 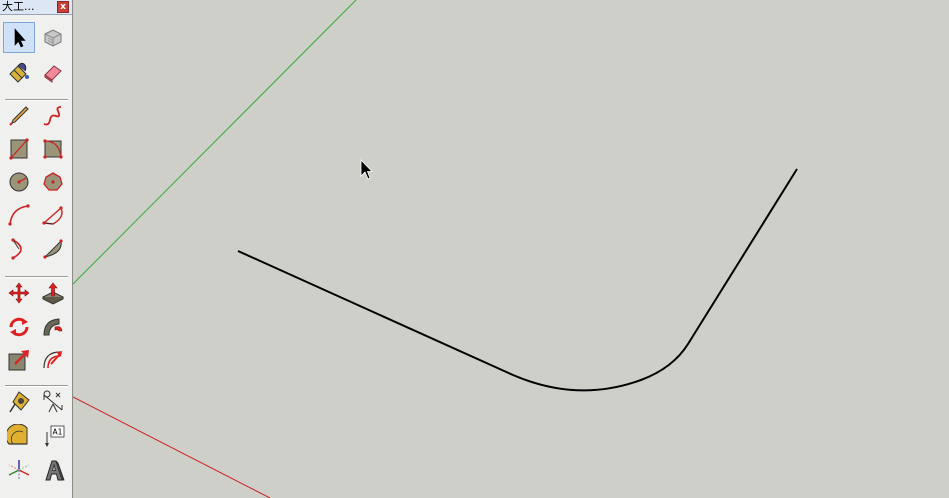 I want to click on 3d-text-tool-button, so click(x=53, y=469).